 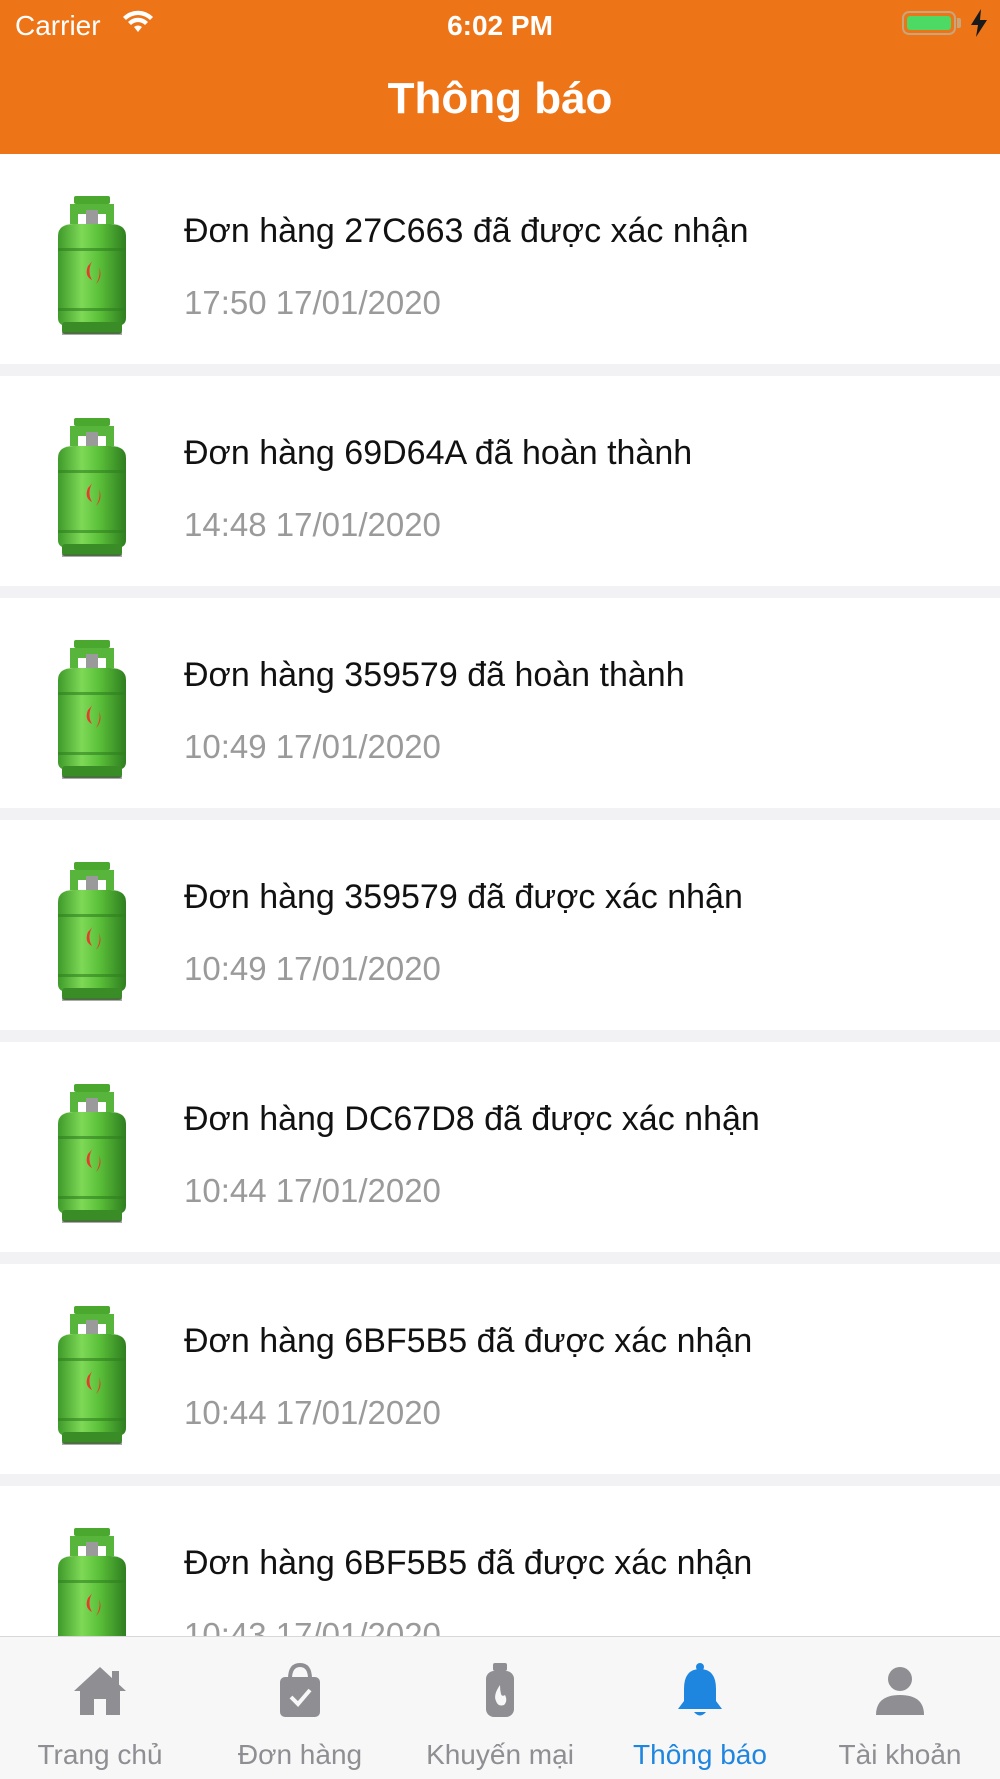 I want to click on status-time: 6:02 PM, so click(x=500, y=25).